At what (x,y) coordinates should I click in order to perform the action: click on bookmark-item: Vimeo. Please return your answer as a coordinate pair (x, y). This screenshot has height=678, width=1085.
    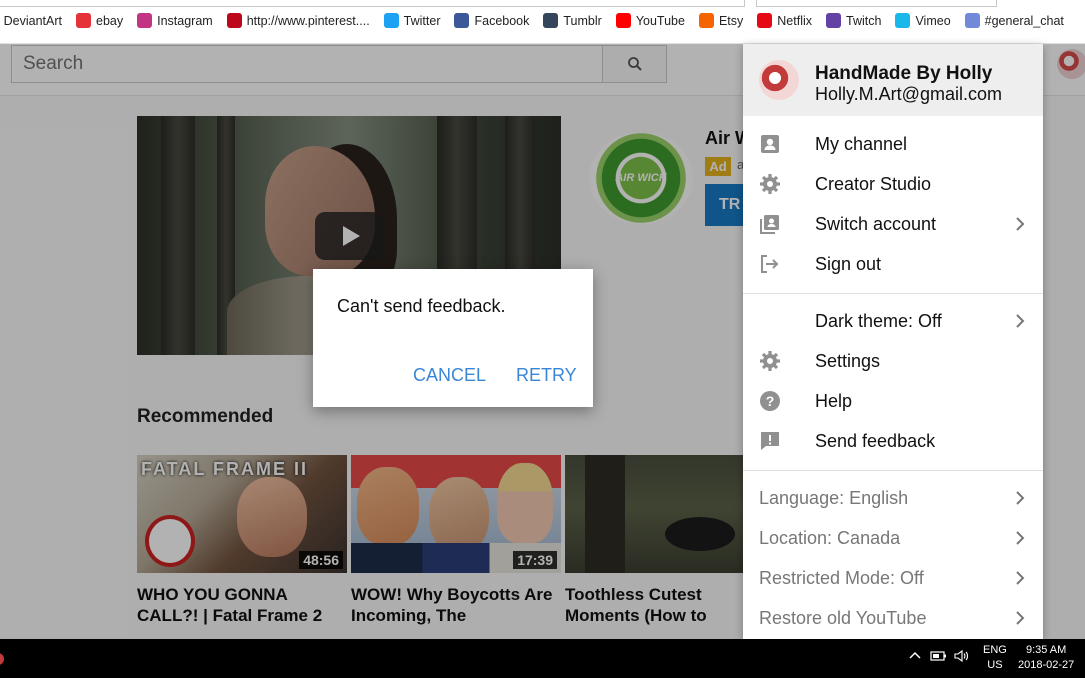
    Looking at the image, I should click on (923, 20).